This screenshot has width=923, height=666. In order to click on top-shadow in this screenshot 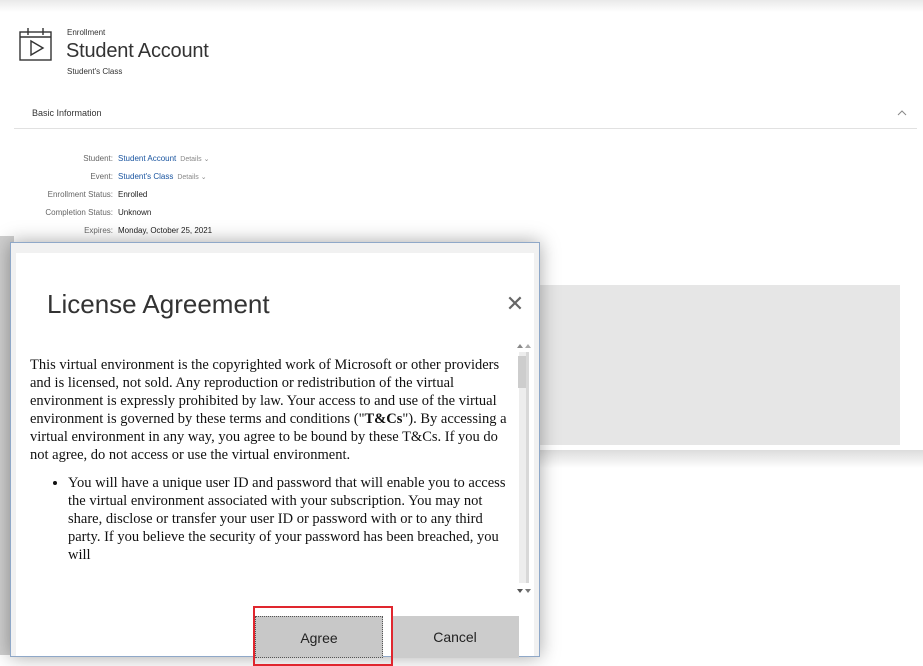, I will do `click(461, 6)`.